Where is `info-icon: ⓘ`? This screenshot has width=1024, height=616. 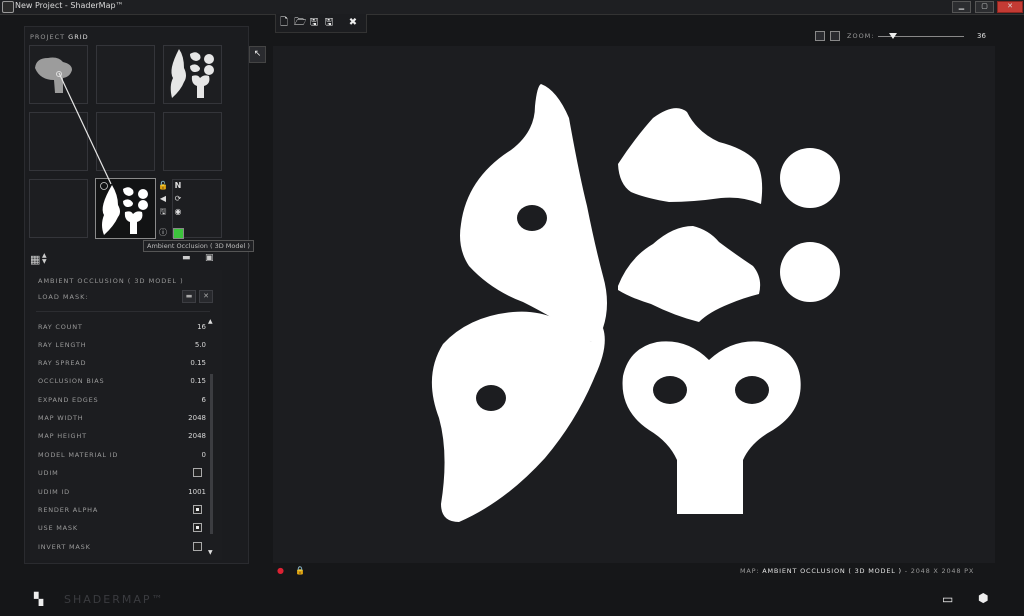 info-icon: ⓘ is located at coordinates (163, 232).